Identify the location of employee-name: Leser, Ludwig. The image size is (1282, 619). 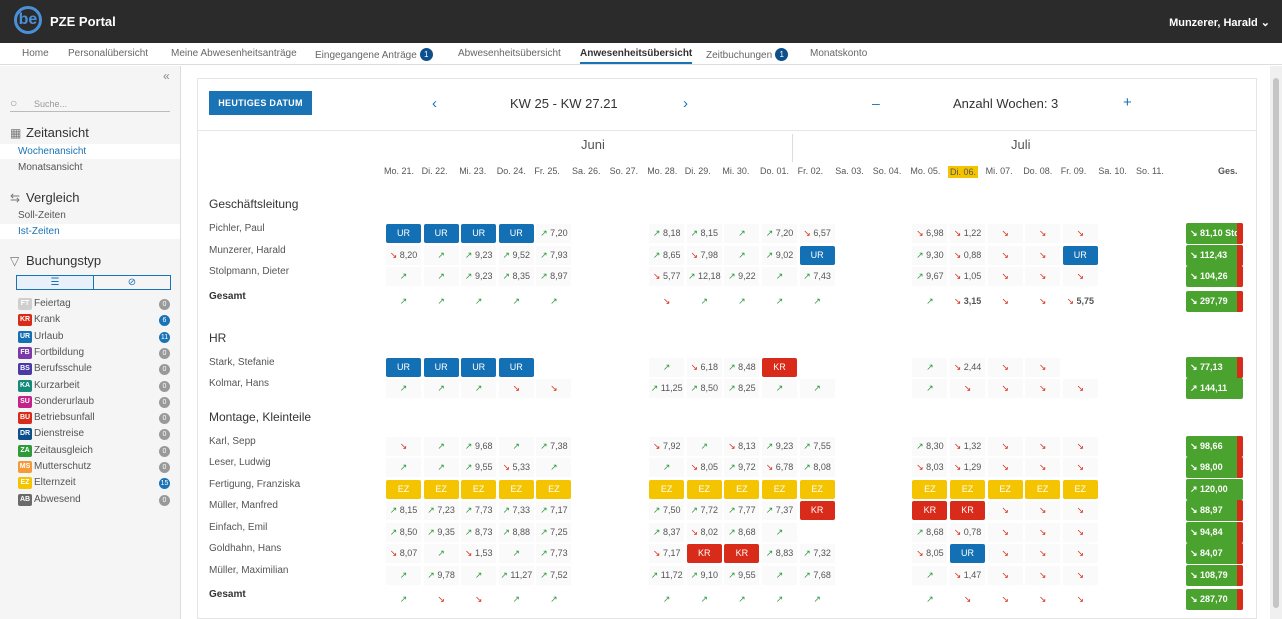
(240, 462).